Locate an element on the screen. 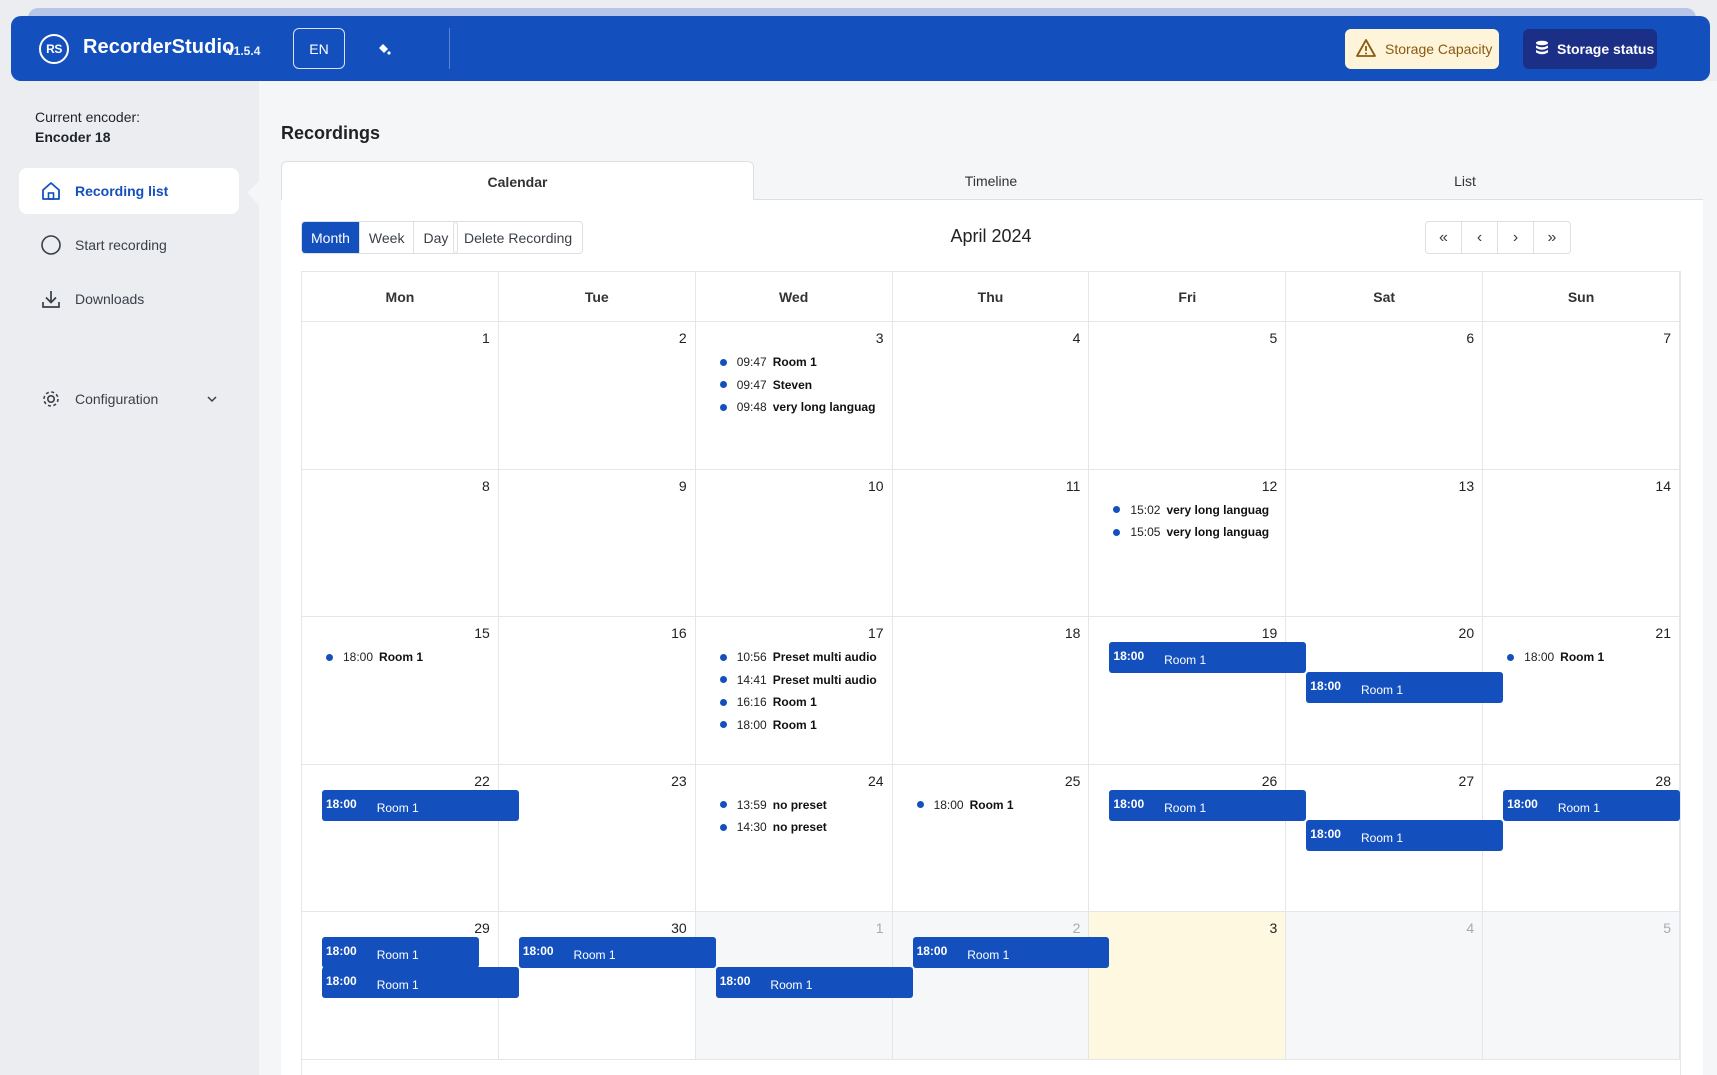  day-cell: 6 is located at coordinates (1385, 396).